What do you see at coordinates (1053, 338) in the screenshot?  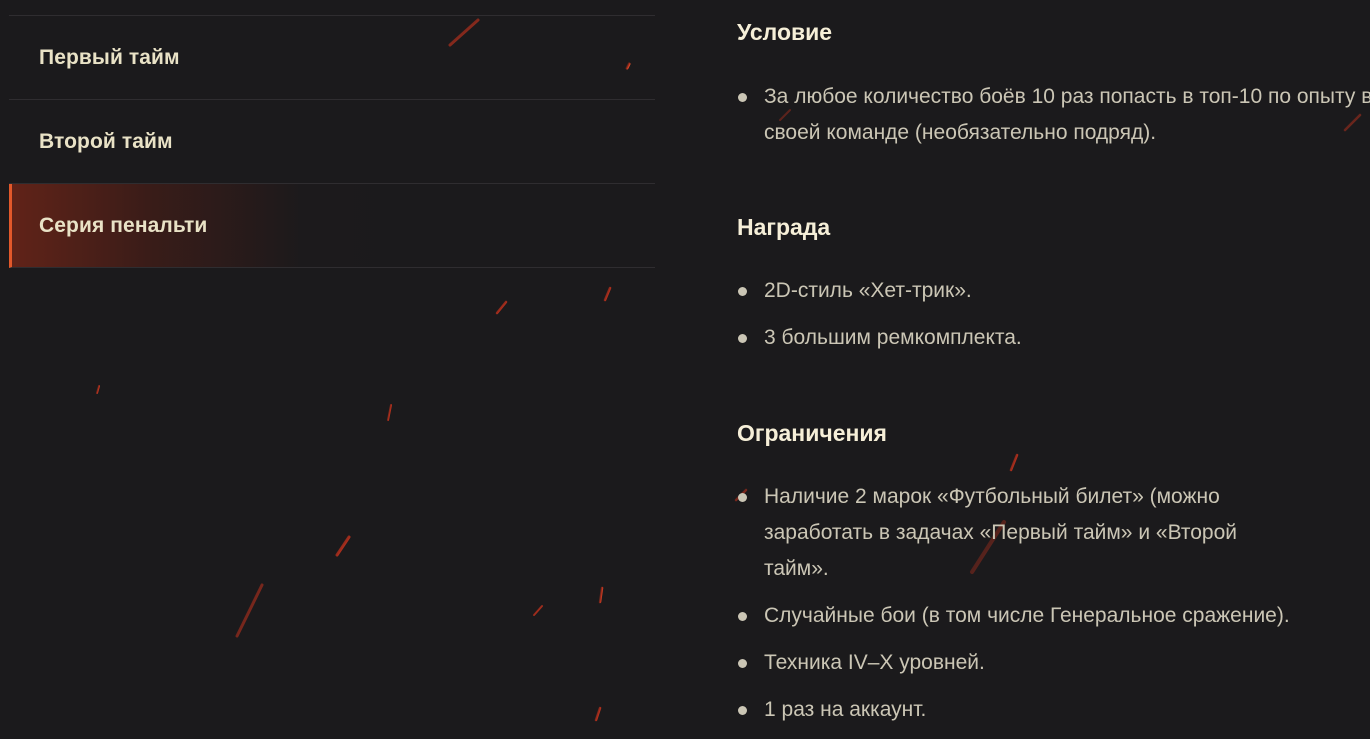 I see `list-item: 3 большим ремкомплекта.` at bounding box center [1053, 338].